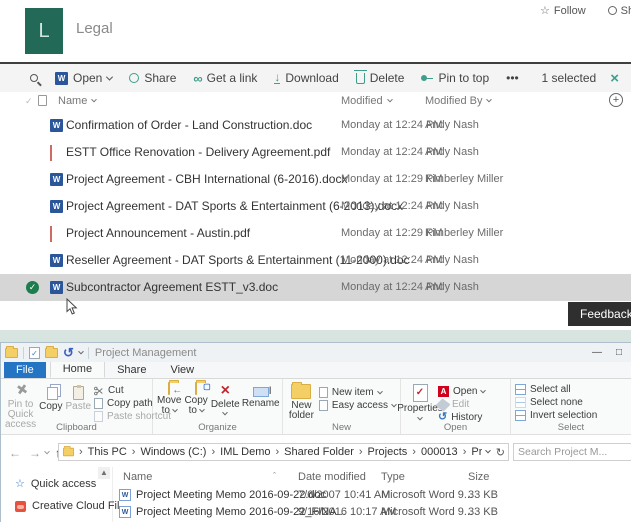 The image size is (631, 522). I want to click on search-icon, so click(34, 78).